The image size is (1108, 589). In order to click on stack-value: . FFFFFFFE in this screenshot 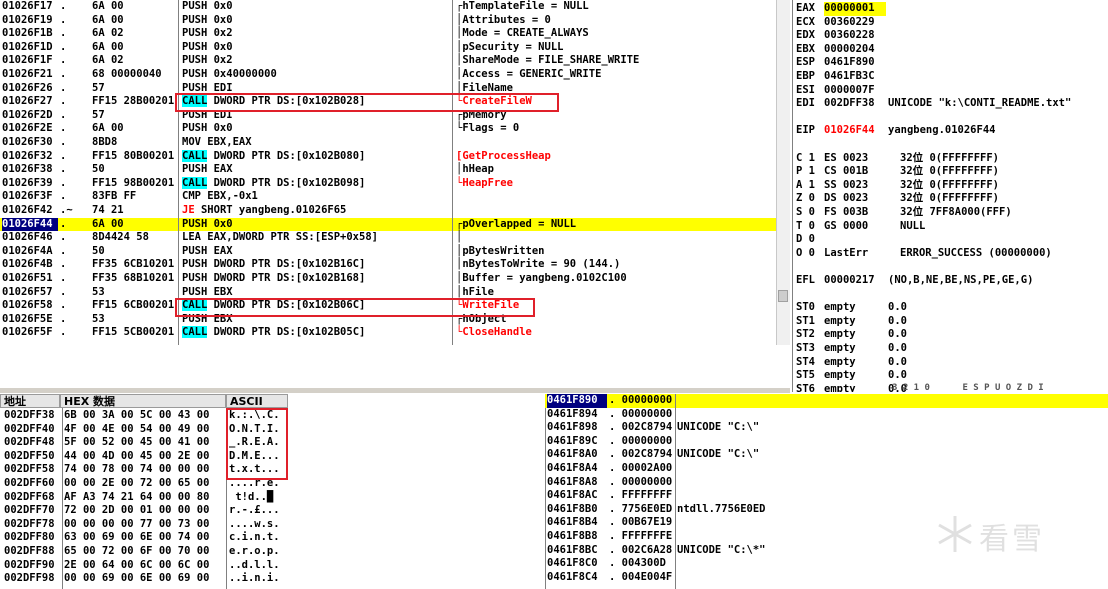, I will do `click(643, 537)`.